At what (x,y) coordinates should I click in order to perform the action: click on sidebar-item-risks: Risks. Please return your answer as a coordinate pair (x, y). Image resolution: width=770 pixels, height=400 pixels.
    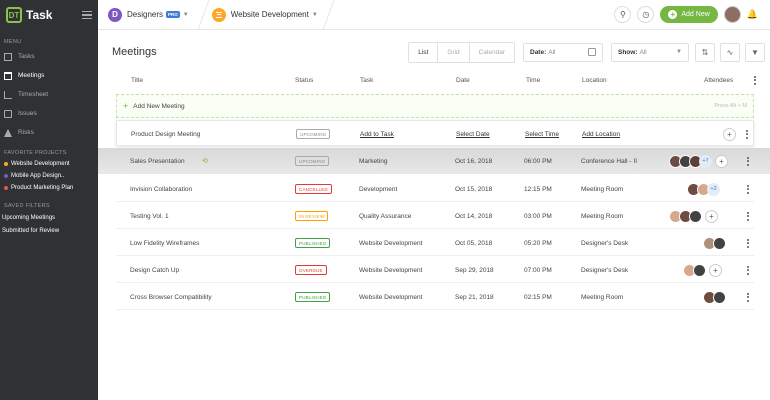
    Looking at the image, I should click on (49, 132).